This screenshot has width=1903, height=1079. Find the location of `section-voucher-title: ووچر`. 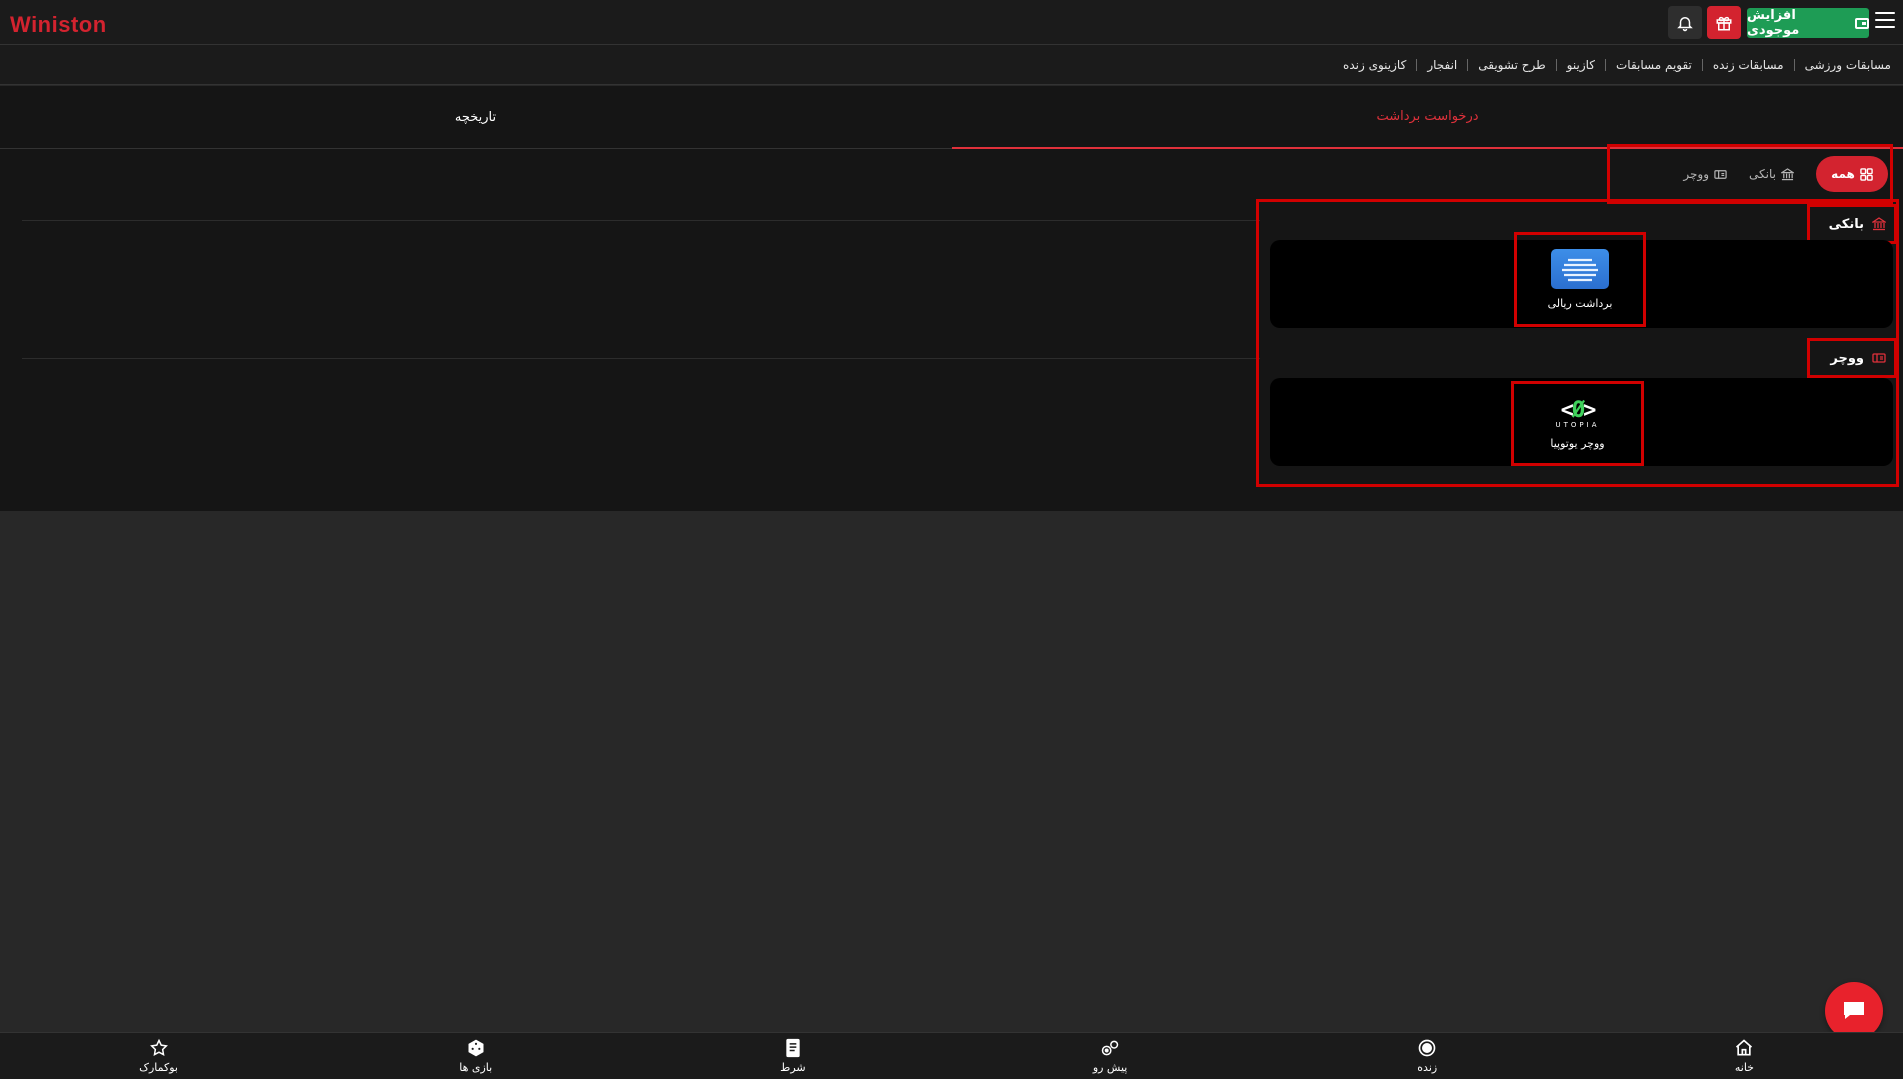

section-voucher-title: ووچر is located at coordinates (1847, 358).